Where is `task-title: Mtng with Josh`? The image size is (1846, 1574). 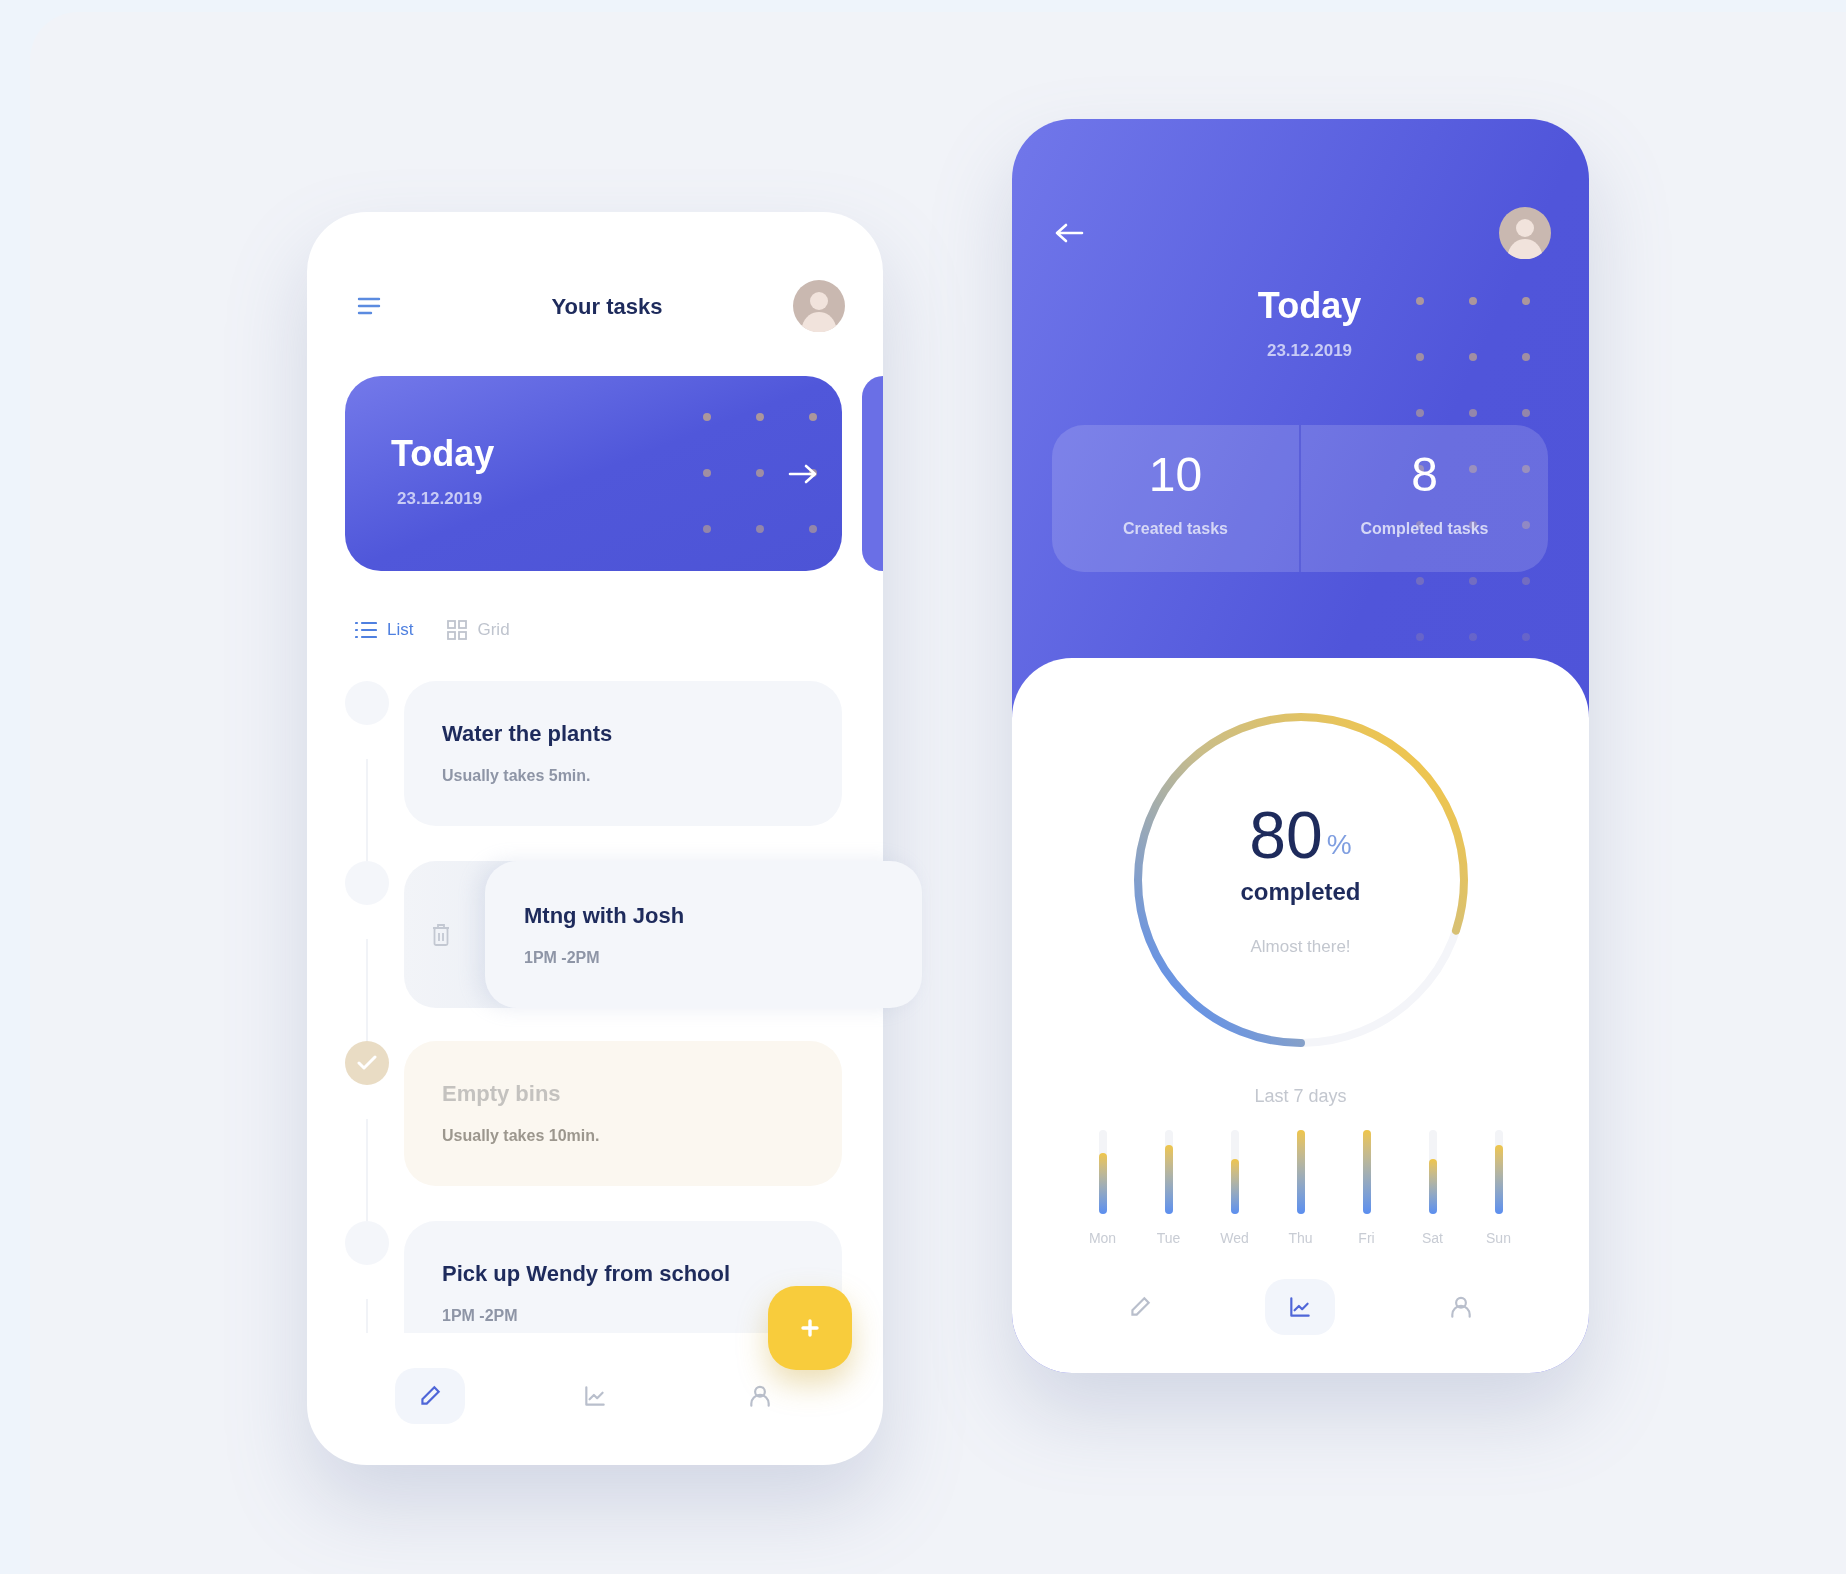 task-title: Mtng with Josh is located at coordinates (605, 916).